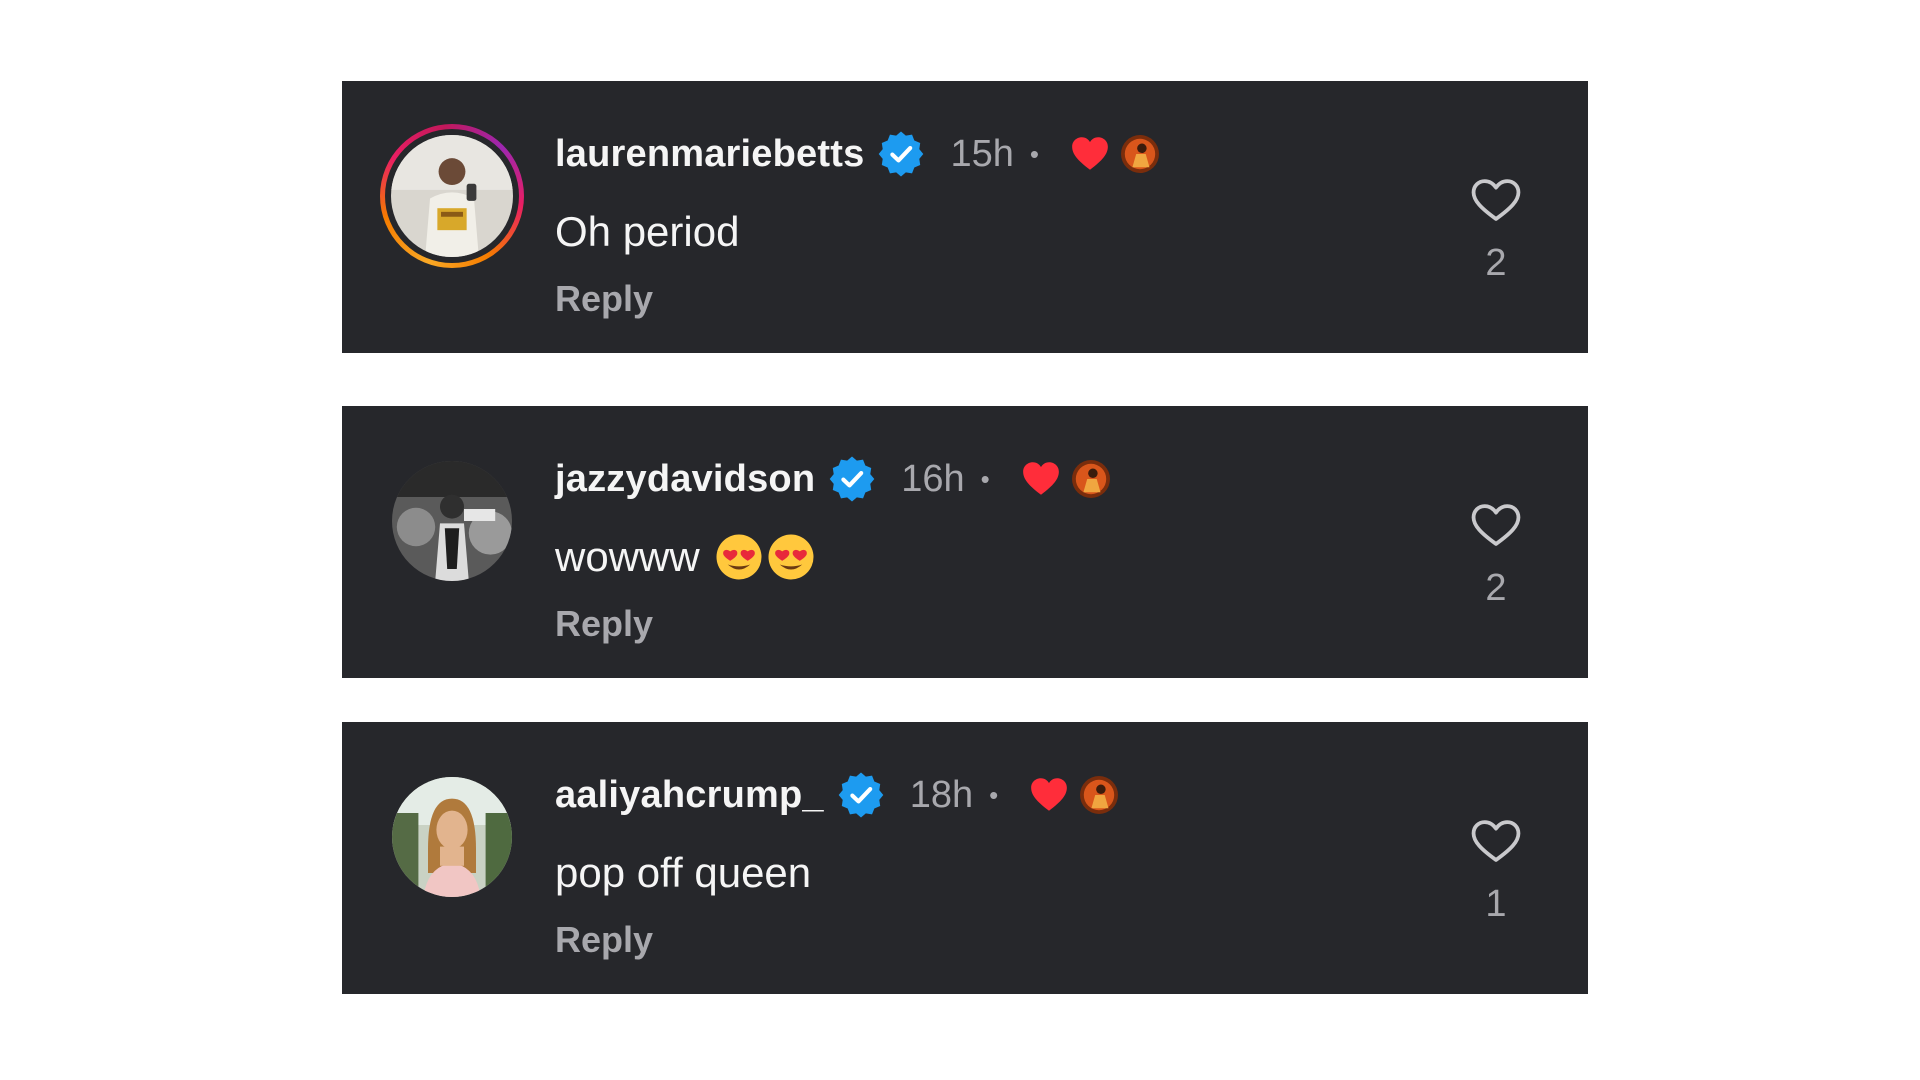  Describe the element at coordinates (996, 557) in the screenshot. I see `comment-text: wowww` at that location.